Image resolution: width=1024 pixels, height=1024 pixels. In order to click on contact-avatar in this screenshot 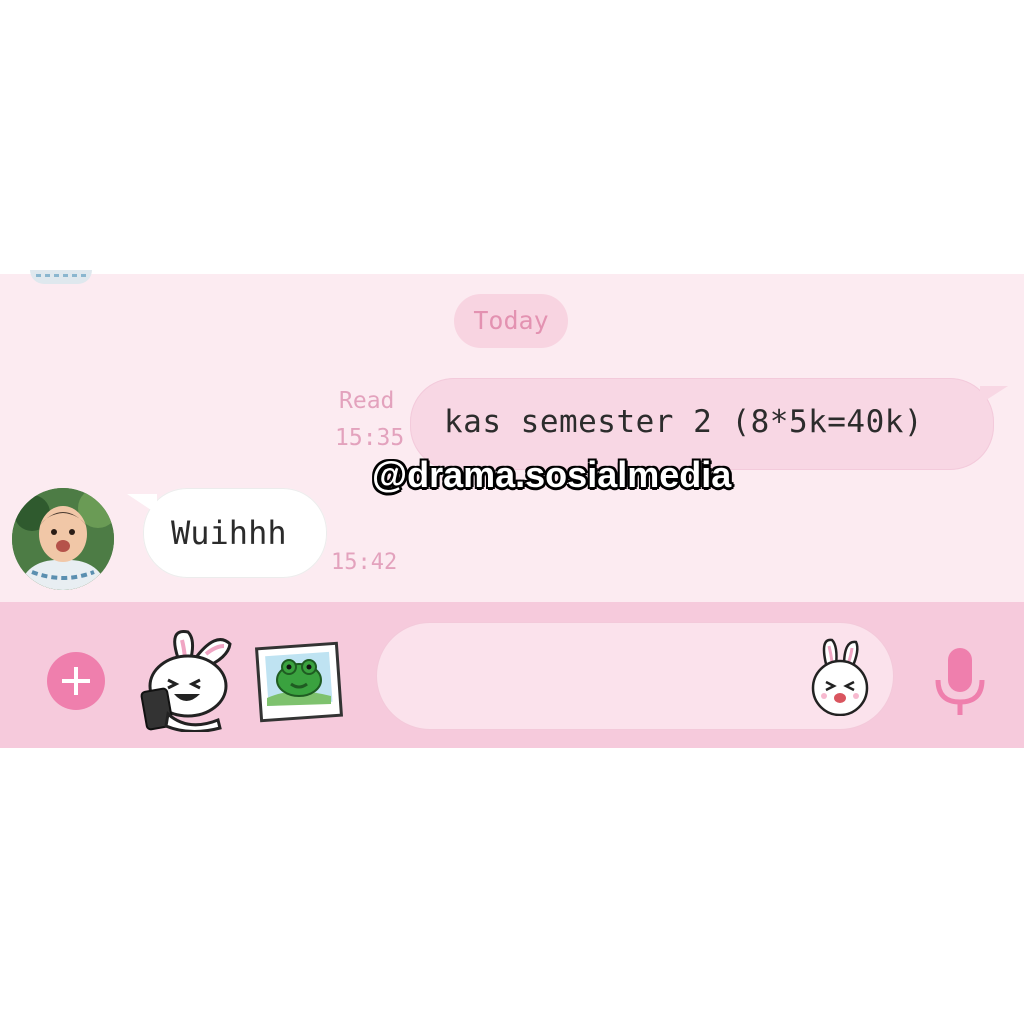, I will do `click(63, 539)`.